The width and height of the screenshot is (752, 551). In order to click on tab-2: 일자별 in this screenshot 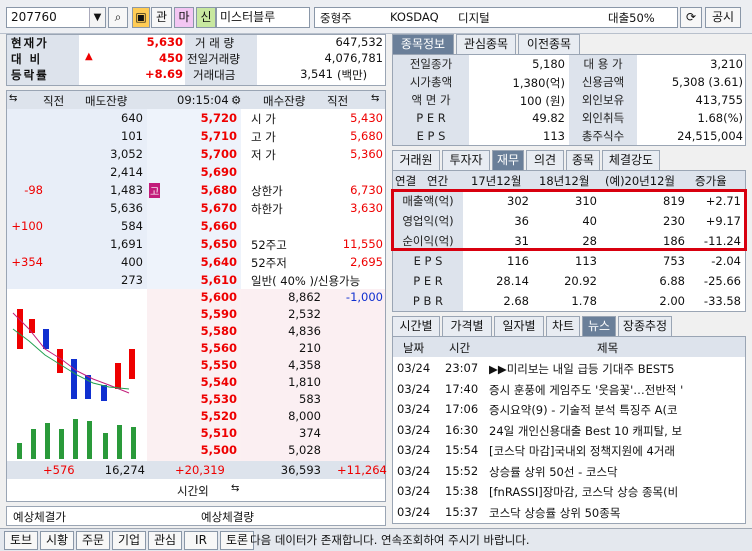, I will do `click(519, 326)`.